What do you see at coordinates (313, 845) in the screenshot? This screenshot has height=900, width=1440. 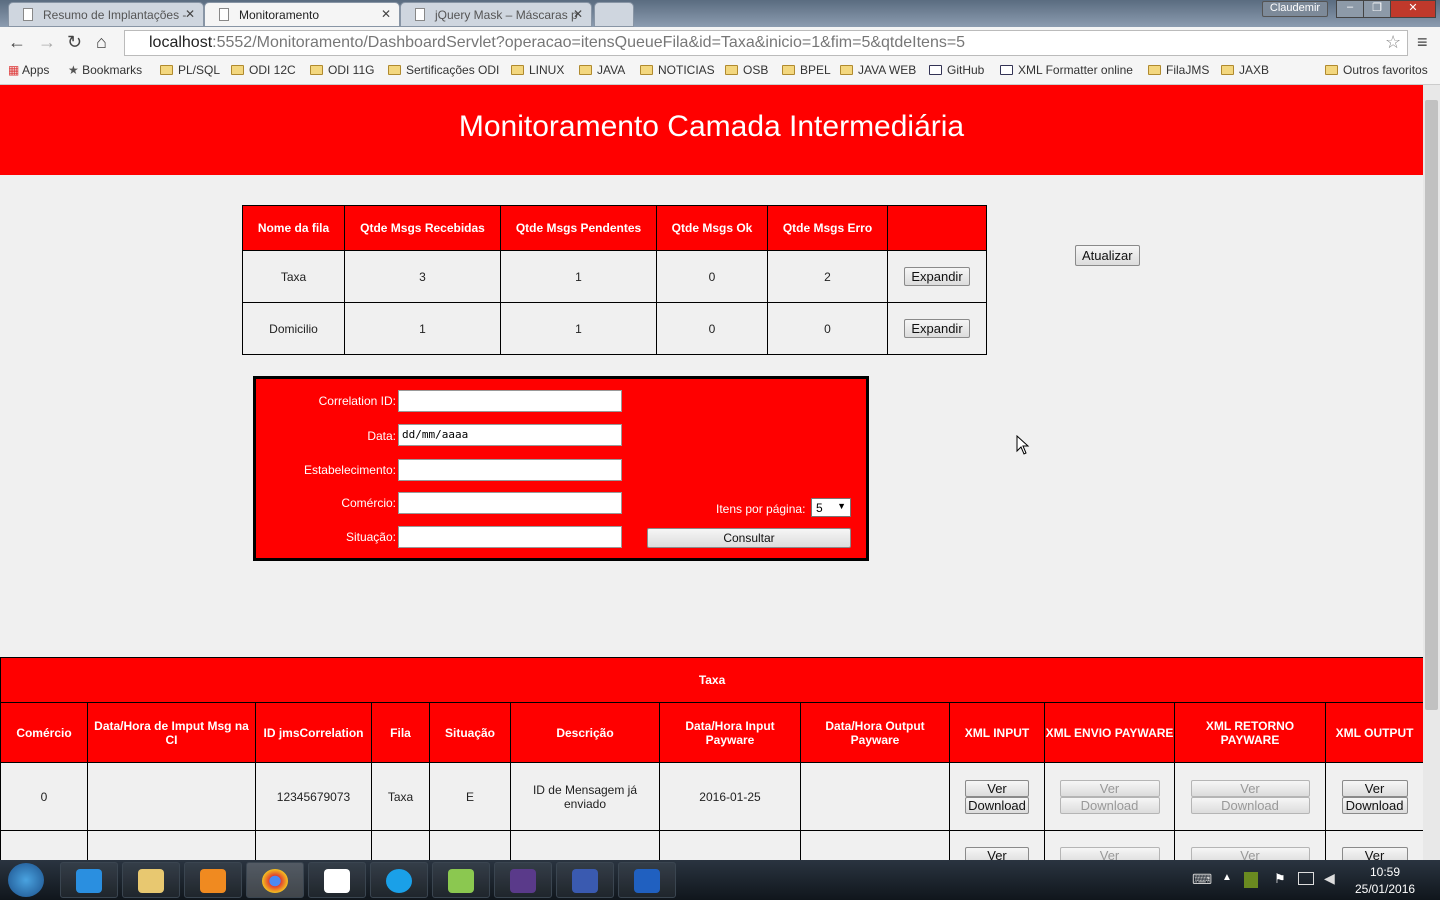 I see `table-cell` at bounding box center [313, 845].